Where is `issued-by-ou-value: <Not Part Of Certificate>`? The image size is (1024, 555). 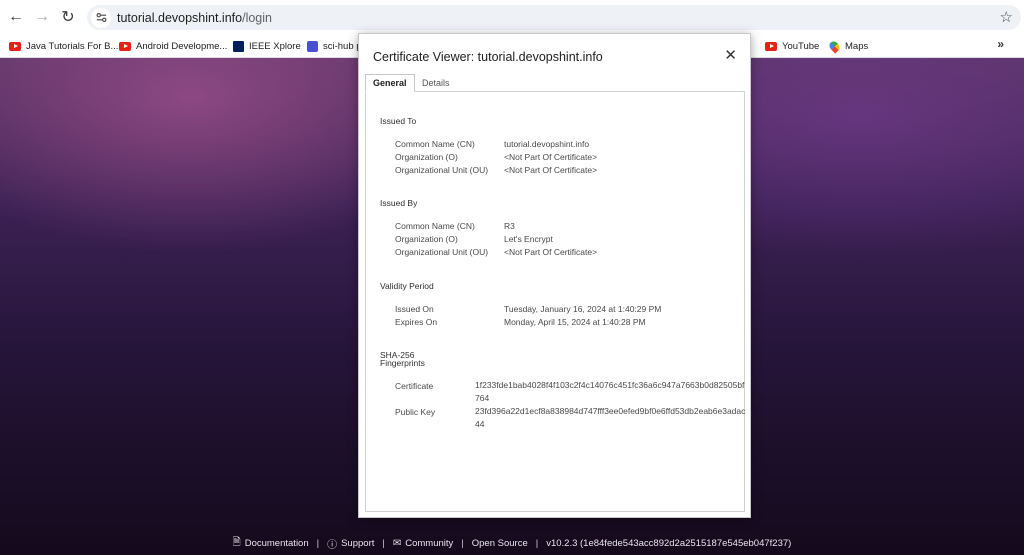
issued-by-ou-value: <Not Part Of Certificate> is located at coordinates (551, 252).